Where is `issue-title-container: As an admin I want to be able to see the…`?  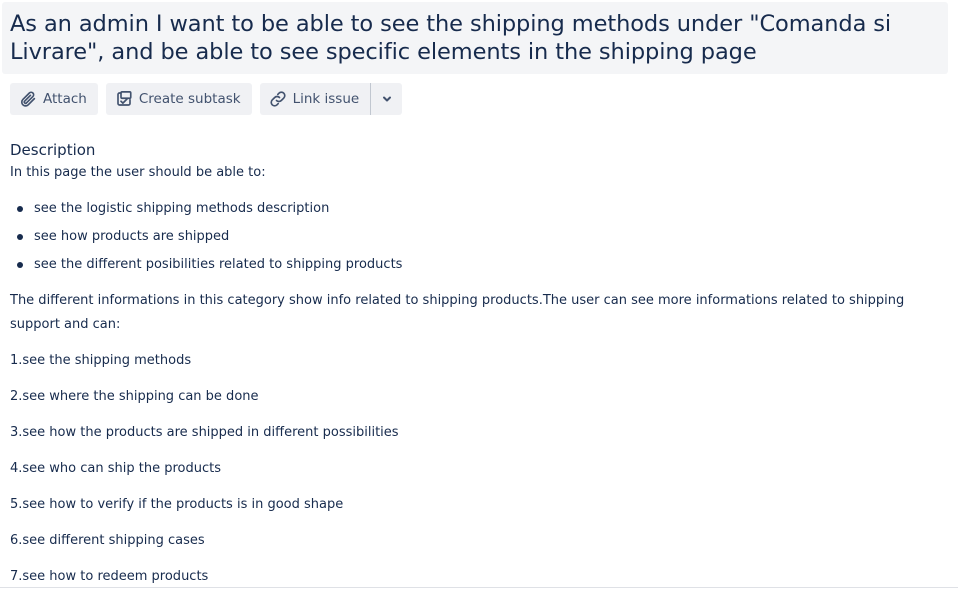
issue-title-container: As an admin I want to be able to see the… is located at coordinates (475, 38).